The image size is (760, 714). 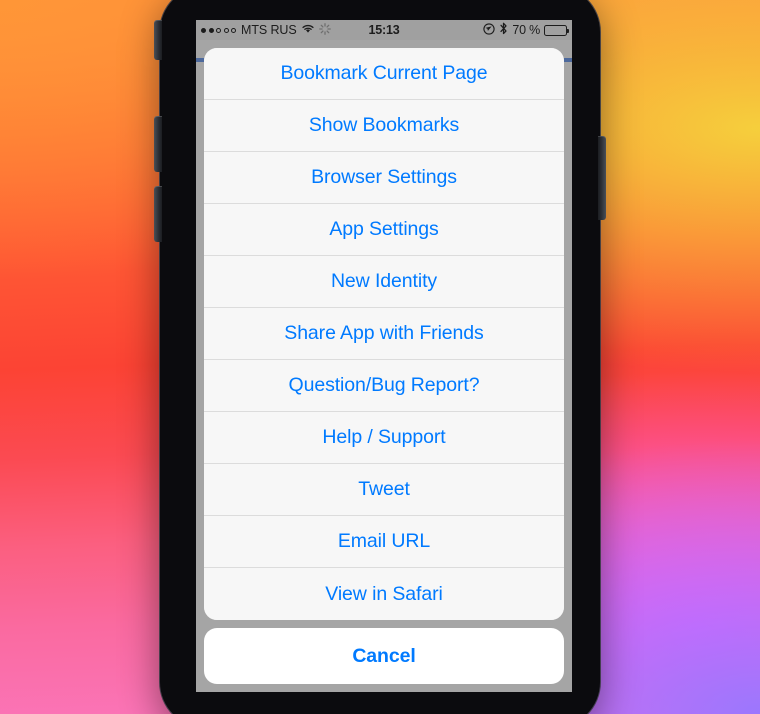 I want to click on action-item-help-support: Help / Support, so click(x=384, y=438).